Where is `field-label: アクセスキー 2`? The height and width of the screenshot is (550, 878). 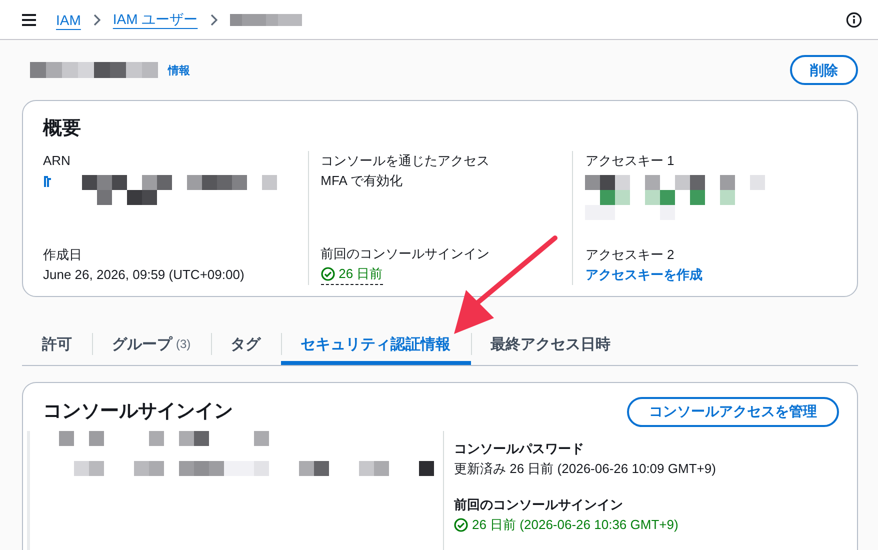
field-label: アクセスキー 2 is located at coordinates (630, 255).